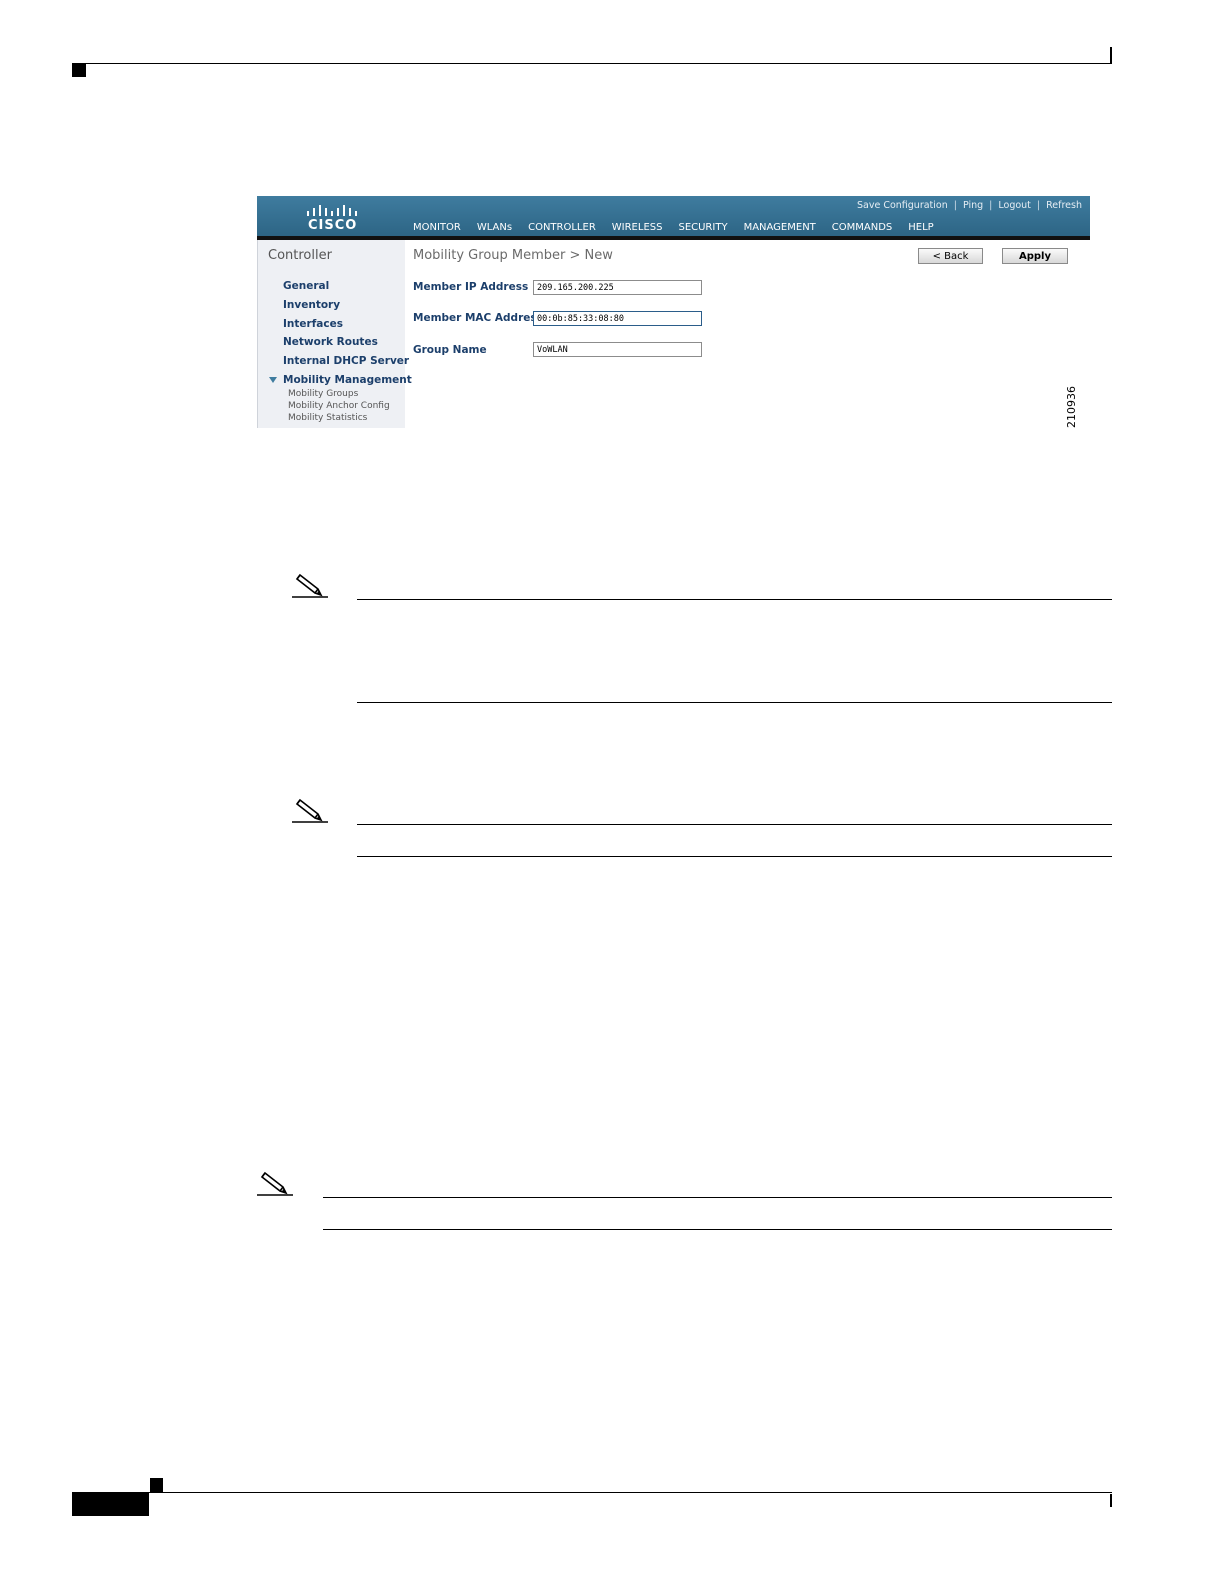 This screenshot has height=1584, width=1224. Describe the element at coordinates (973, 205) in the screenshot. I see `ping-link: Ping` at that location.